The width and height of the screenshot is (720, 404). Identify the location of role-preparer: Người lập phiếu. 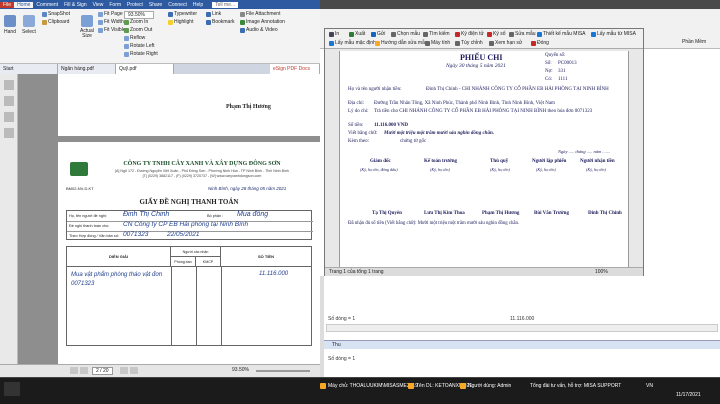
(549, 161).